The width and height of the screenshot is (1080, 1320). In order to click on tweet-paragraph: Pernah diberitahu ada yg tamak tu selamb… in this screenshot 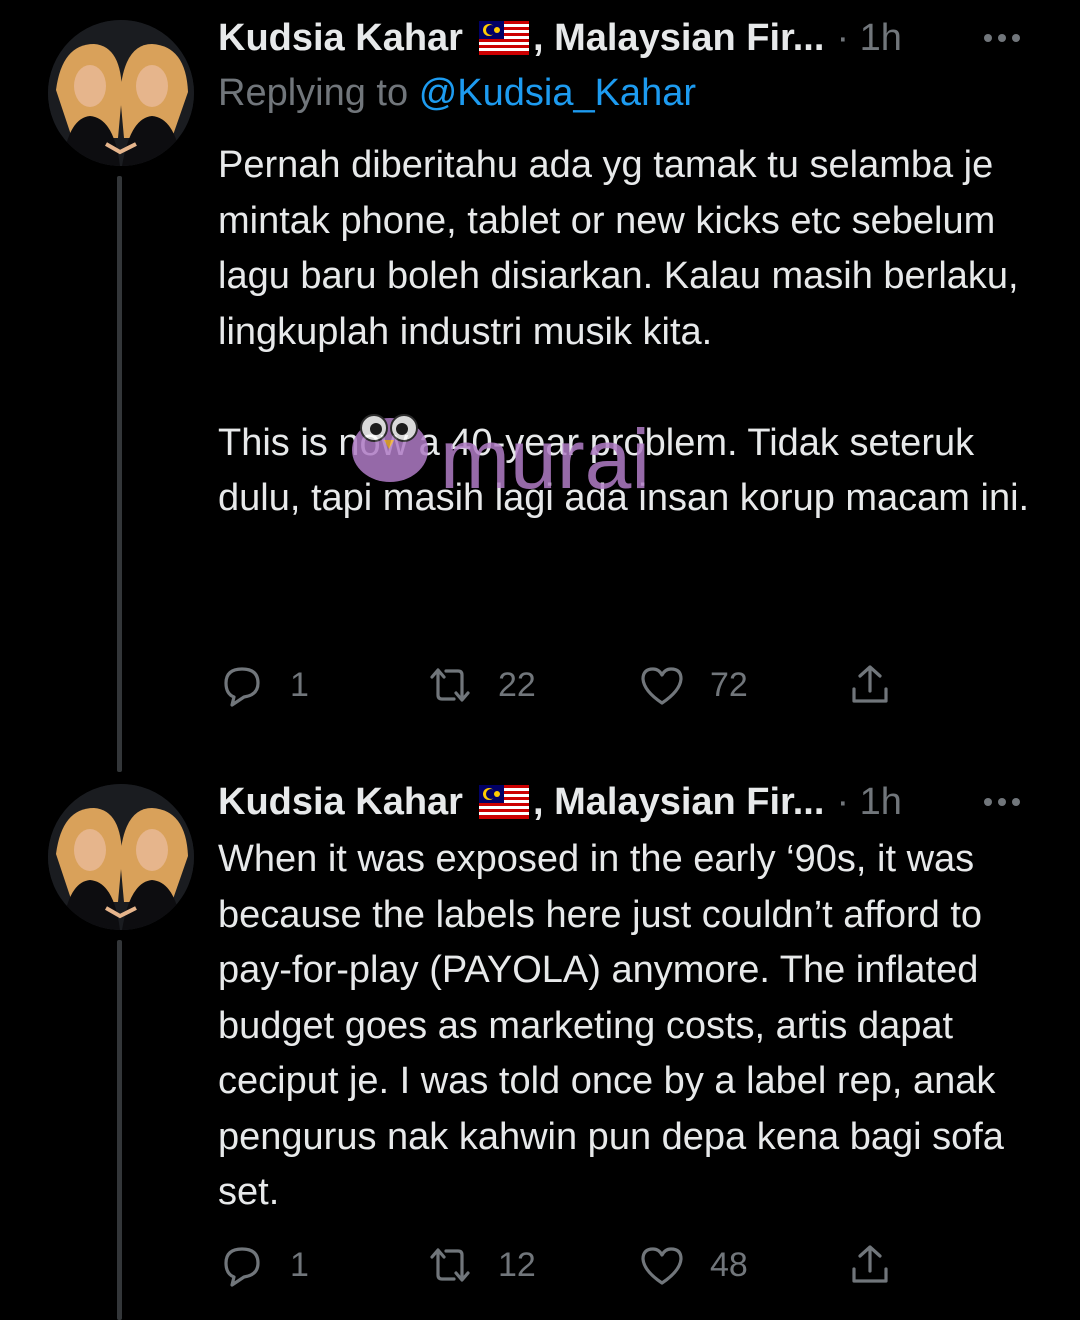, I will do `click(618, 248)`.